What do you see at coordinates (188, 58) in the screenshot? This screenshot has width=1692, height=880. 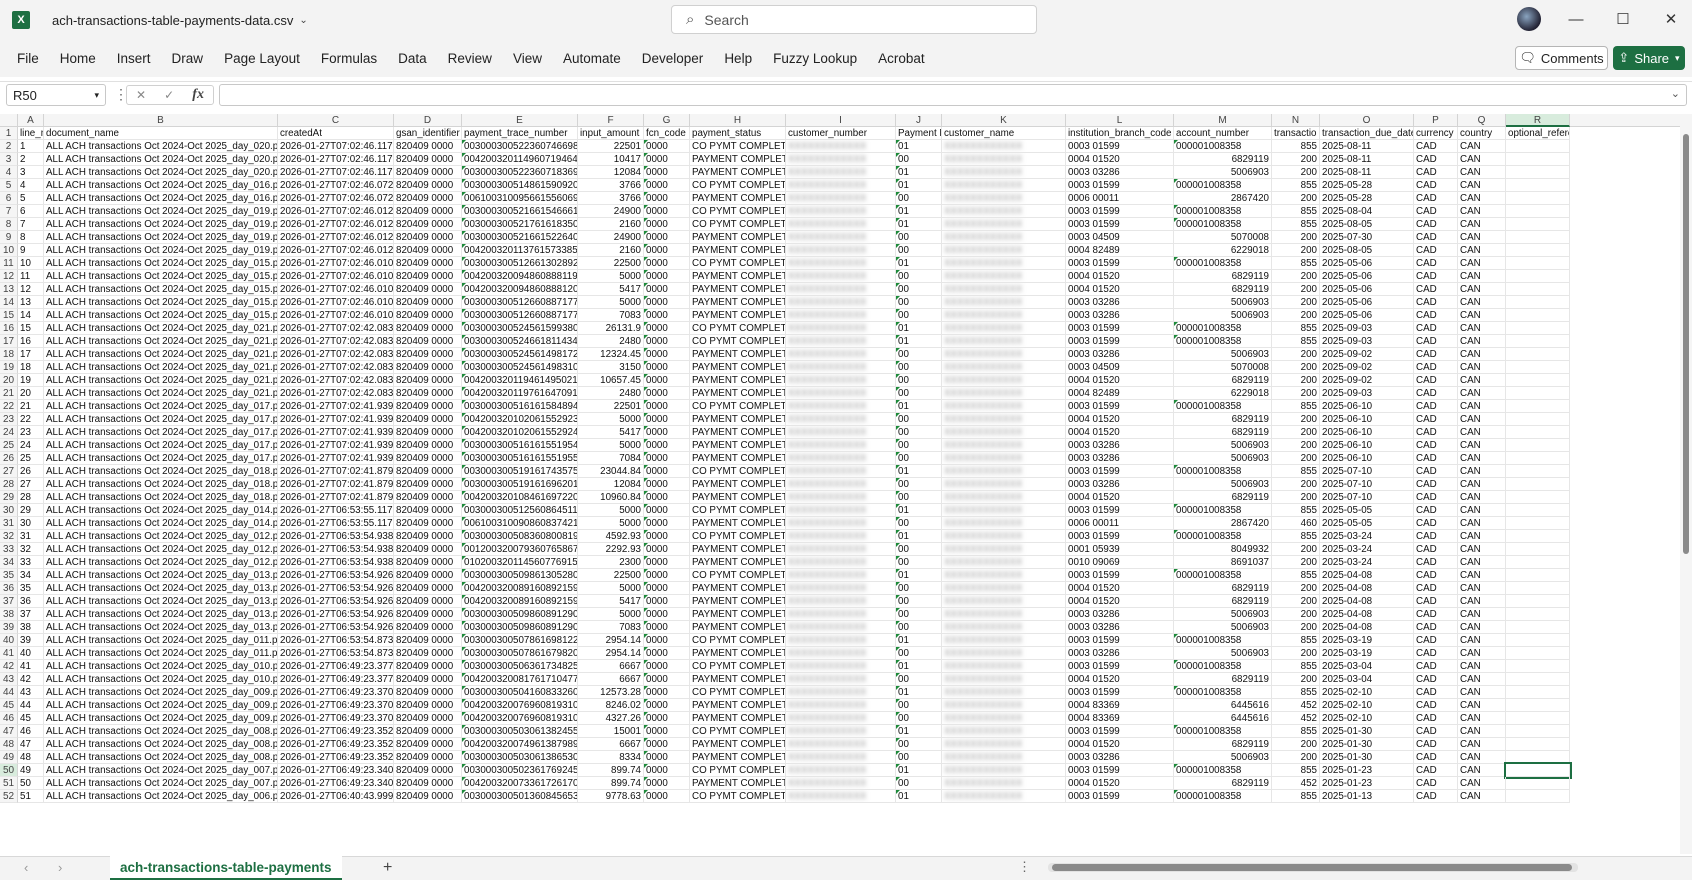 I see `menu-item-draw: Draw` at bounding box center [188, 58].